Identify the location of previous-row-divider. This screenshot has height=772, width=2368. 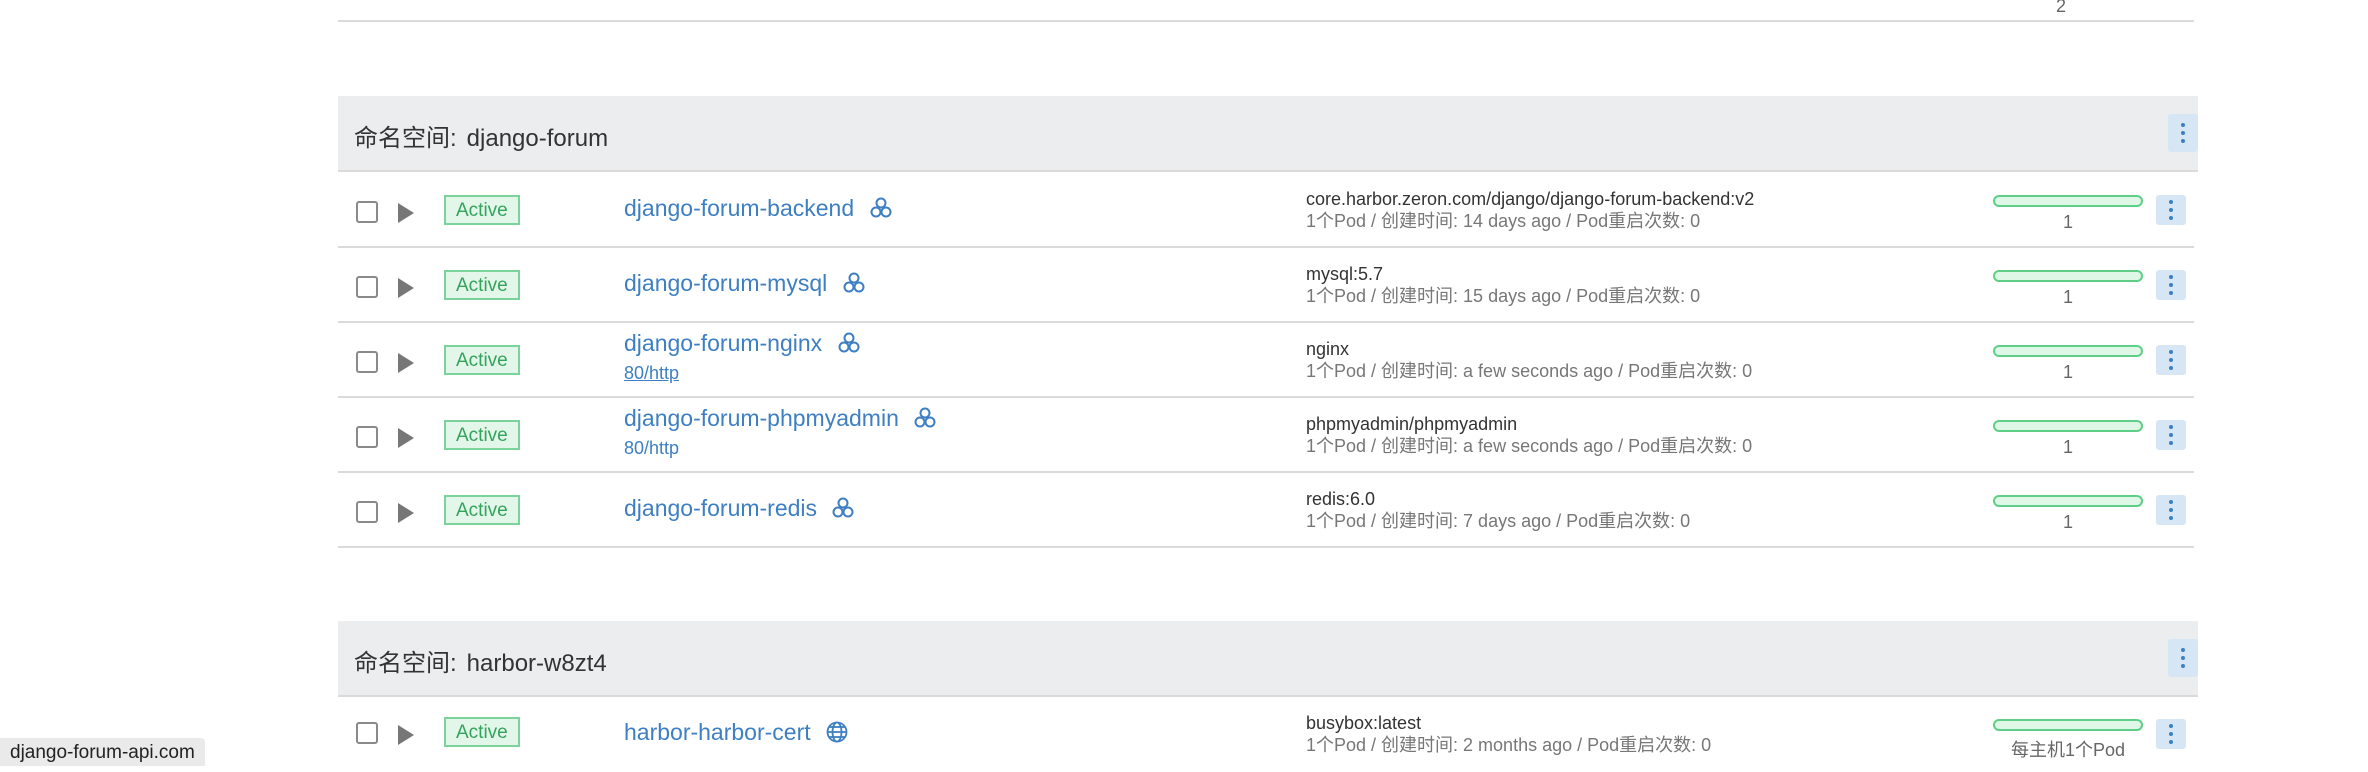
(1266, 21).